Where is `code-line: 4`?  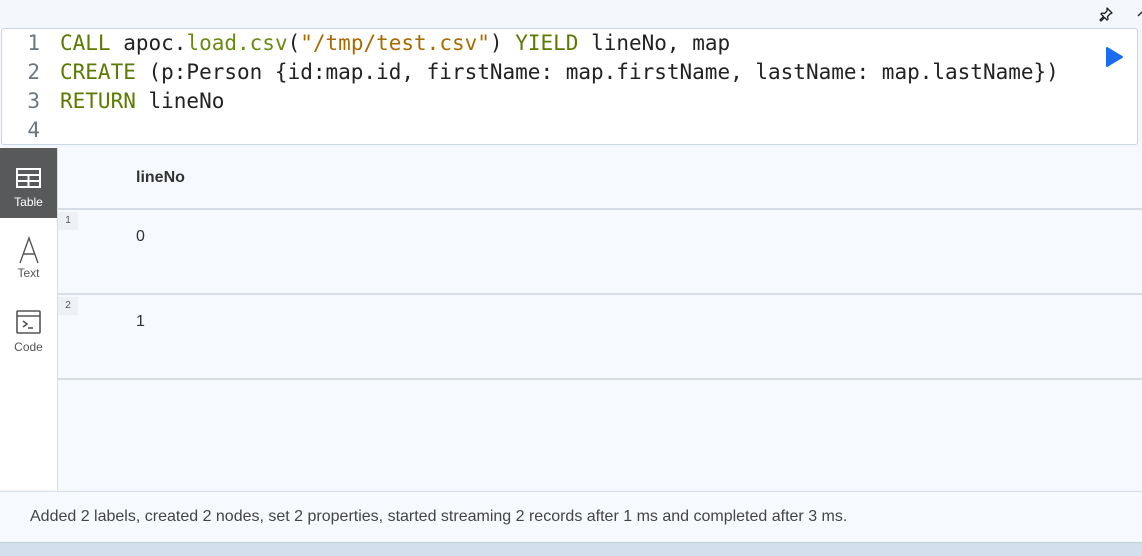
code-line: 4 is located at coordinates (31, 130).